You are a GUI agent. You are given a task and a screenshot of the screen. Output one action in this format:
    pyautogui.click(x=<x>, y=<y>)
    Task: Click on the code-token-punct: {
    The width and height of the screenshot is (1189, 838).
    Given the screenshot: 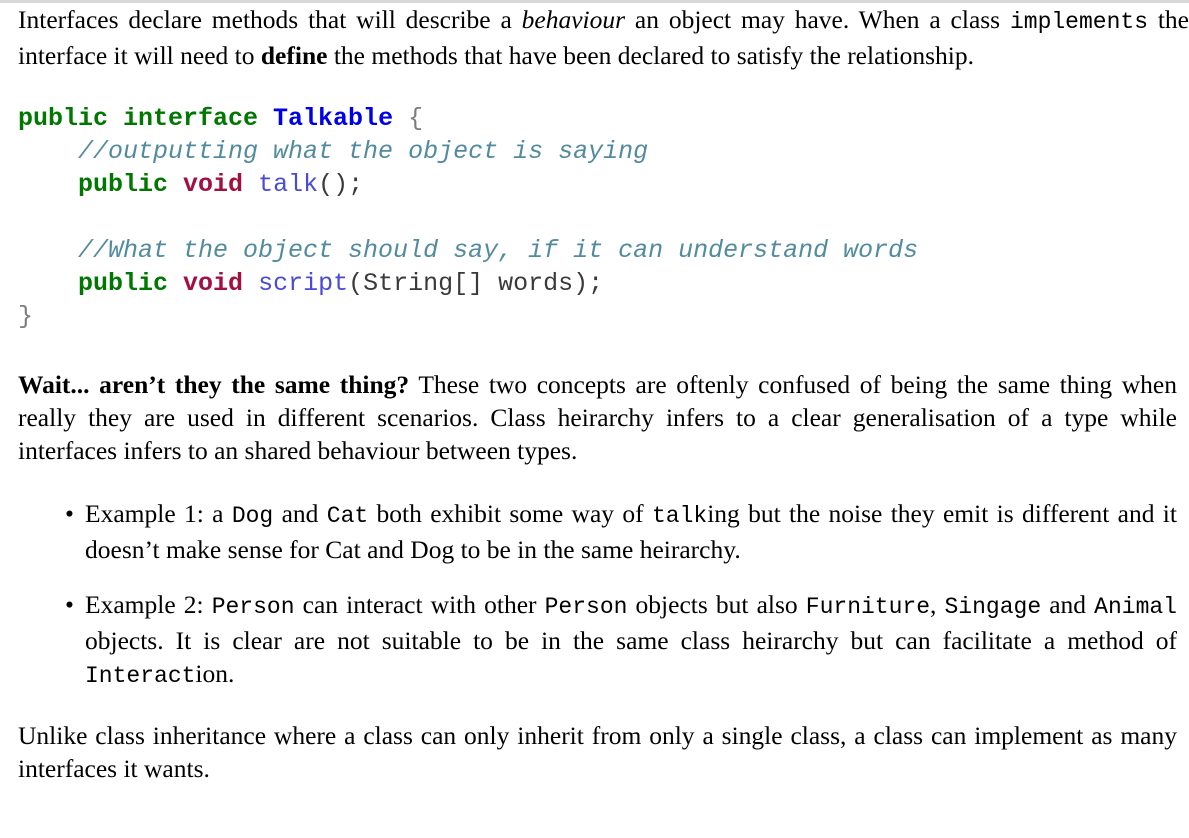 What is the action you would take?
    pyautogui.click(x=408, y=118)
    